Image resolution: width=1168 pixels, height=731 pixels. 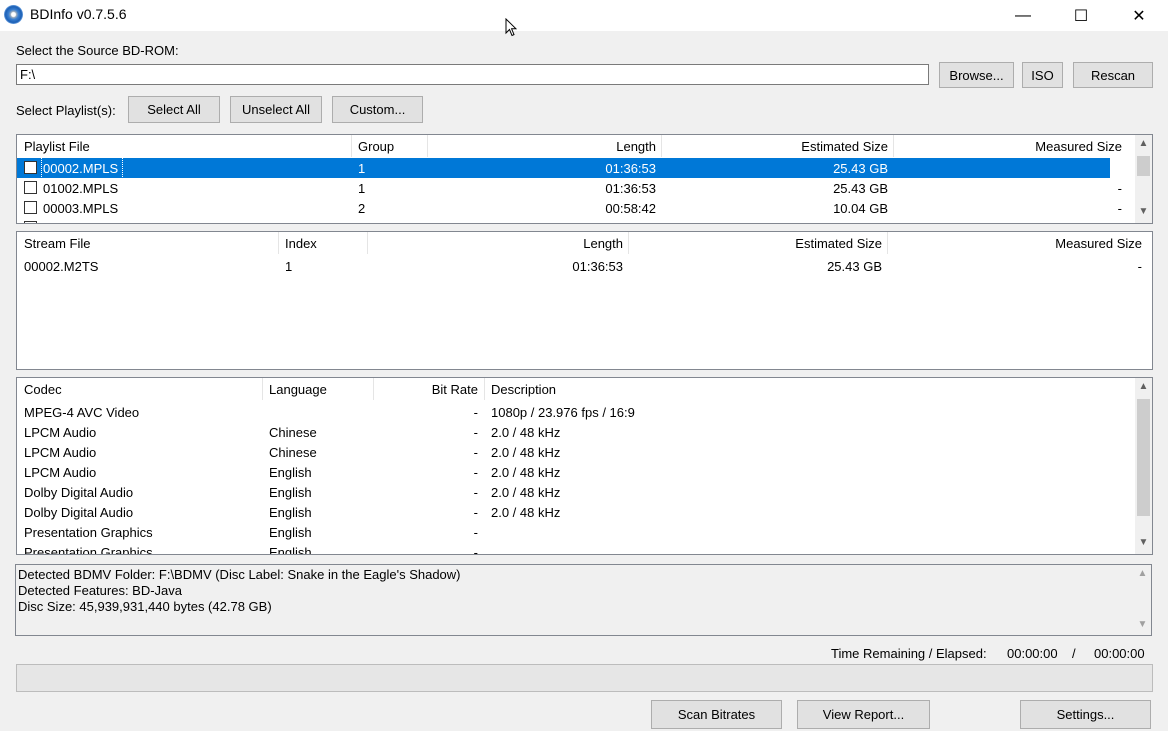 What do you see at coordinates (289, 266) in the screenshot?
I see `stream-index: 1` at bounding box center [289, 266].